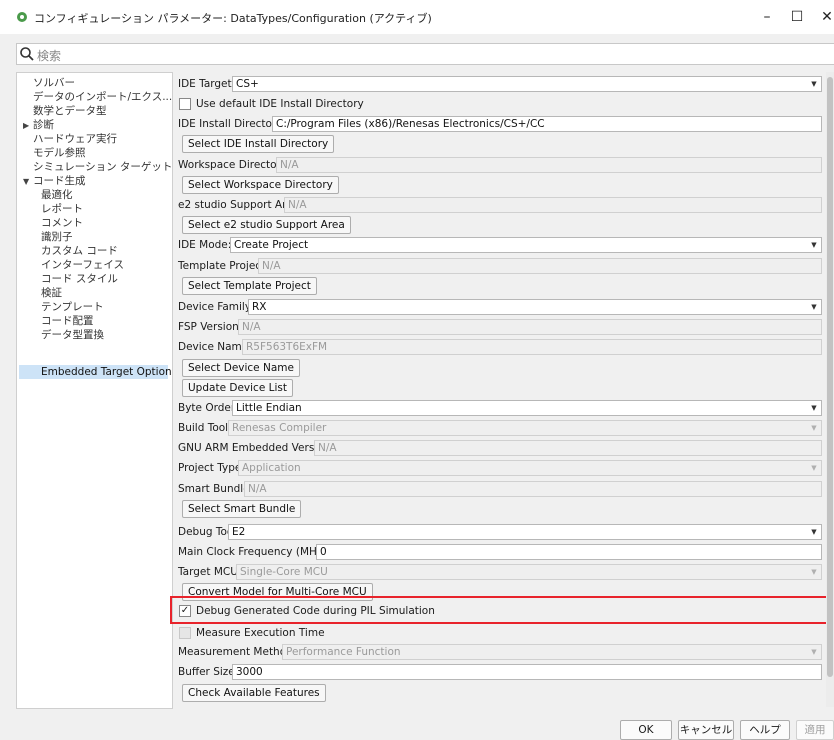  Describe the element at coordinates (28, 126) in the screenshot. I see `expand-arrow-icon: ▶` at that location.